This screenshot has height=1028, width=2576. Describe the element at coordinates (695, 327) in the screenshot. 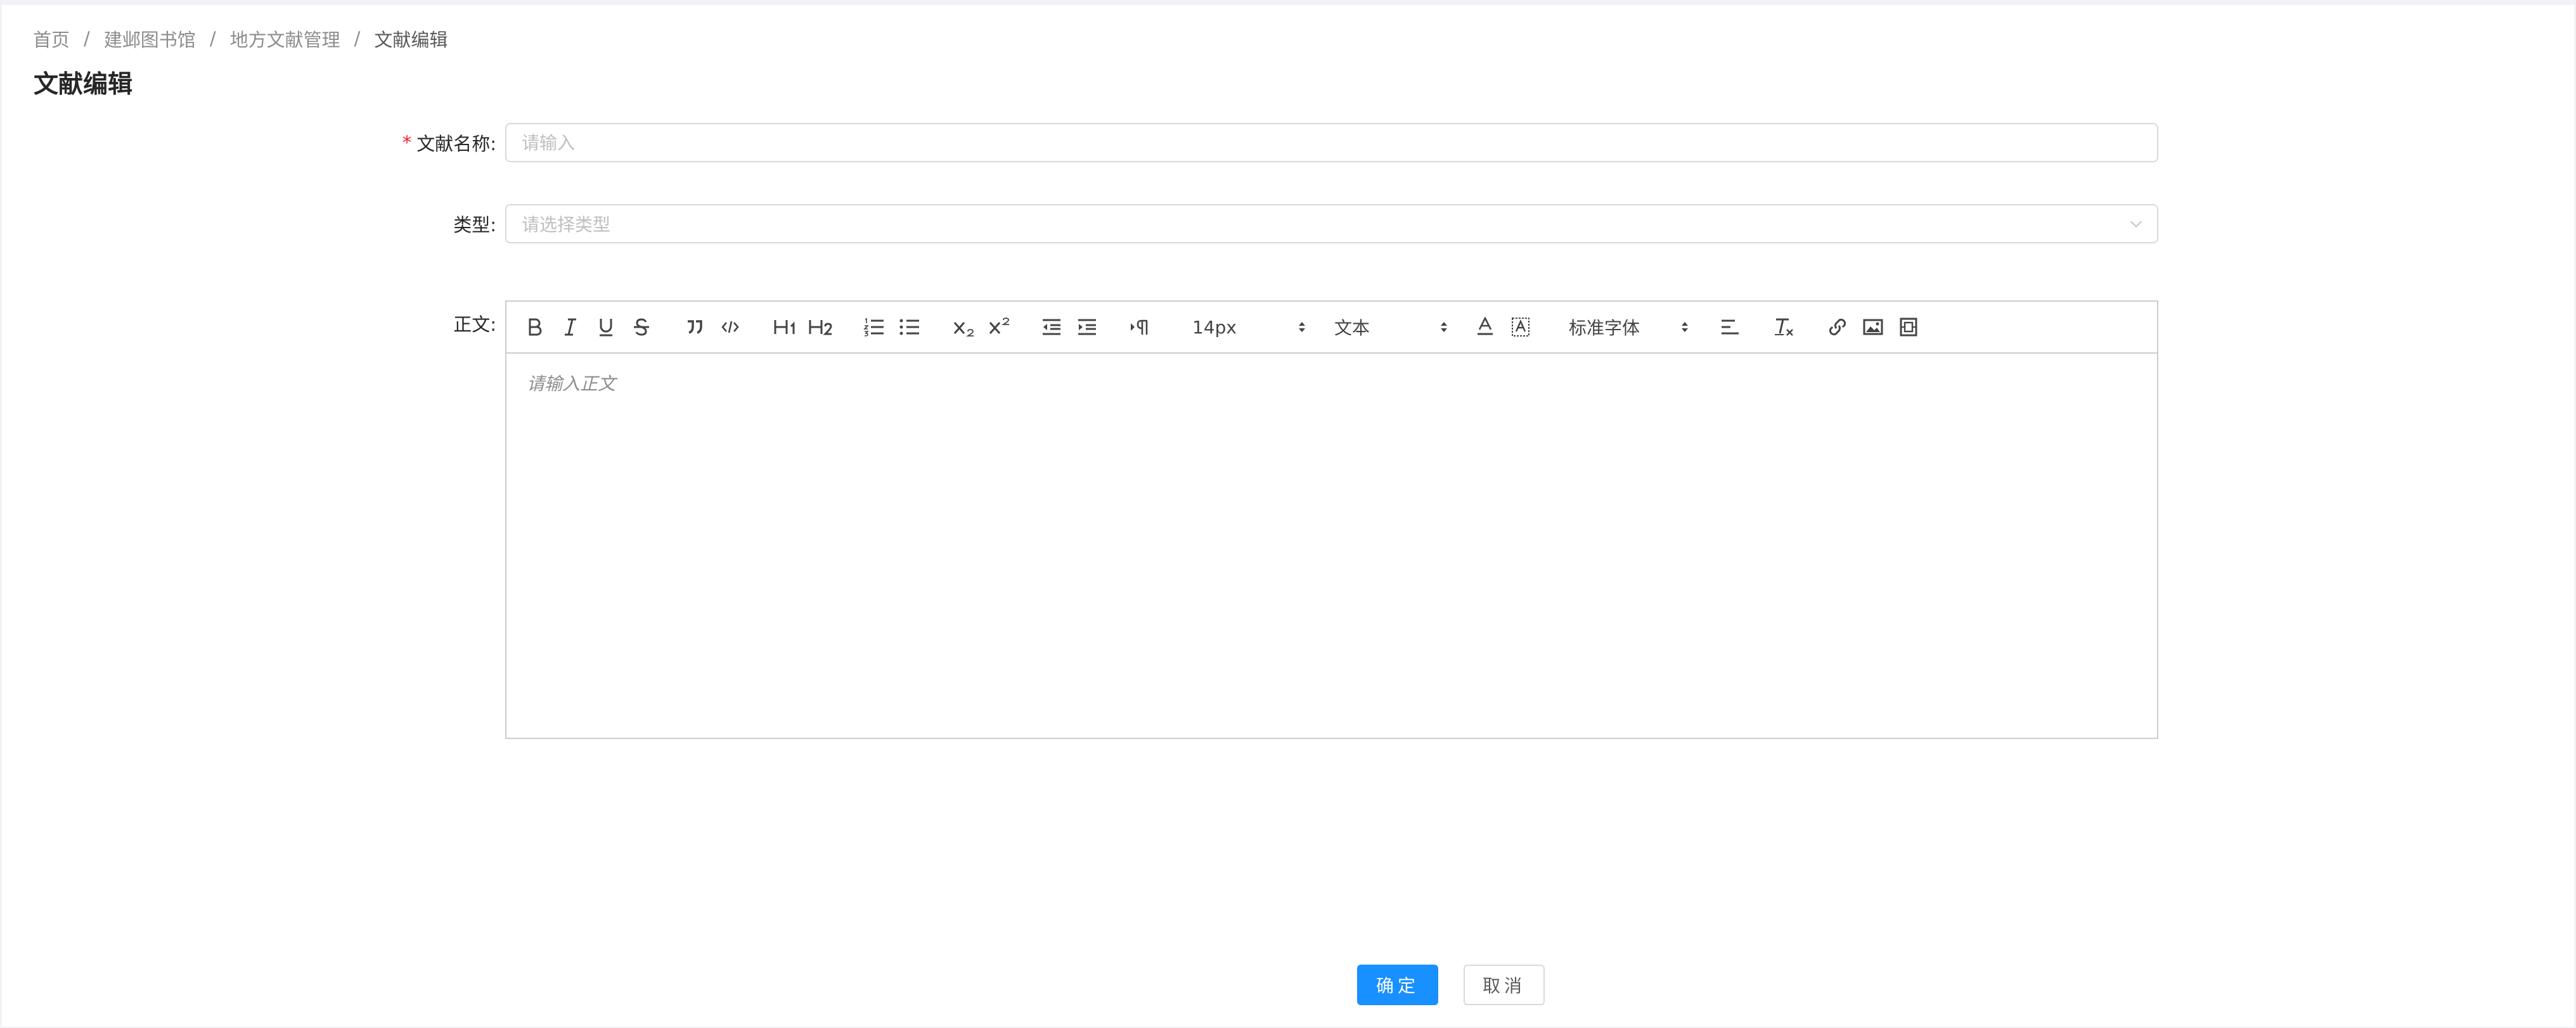

I see `blockquote-icon` at that location.